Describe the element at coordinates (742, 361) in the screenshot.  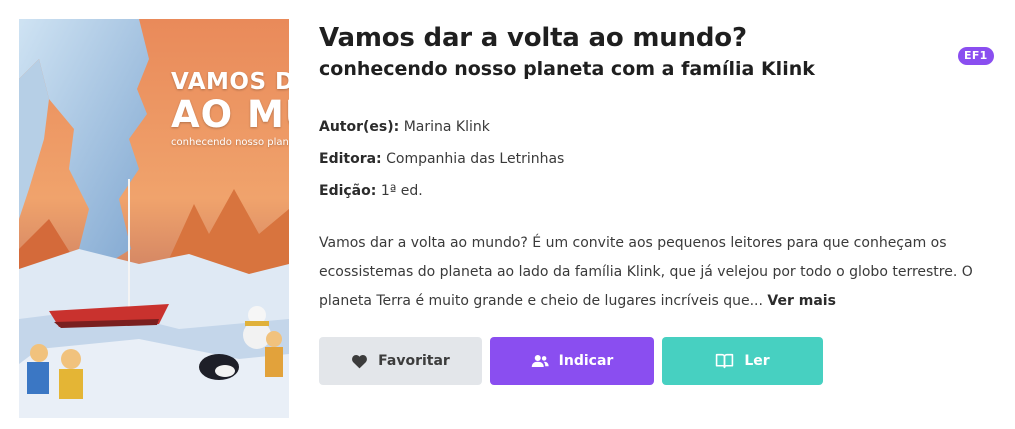
I see `read-button: Ler` at that location.